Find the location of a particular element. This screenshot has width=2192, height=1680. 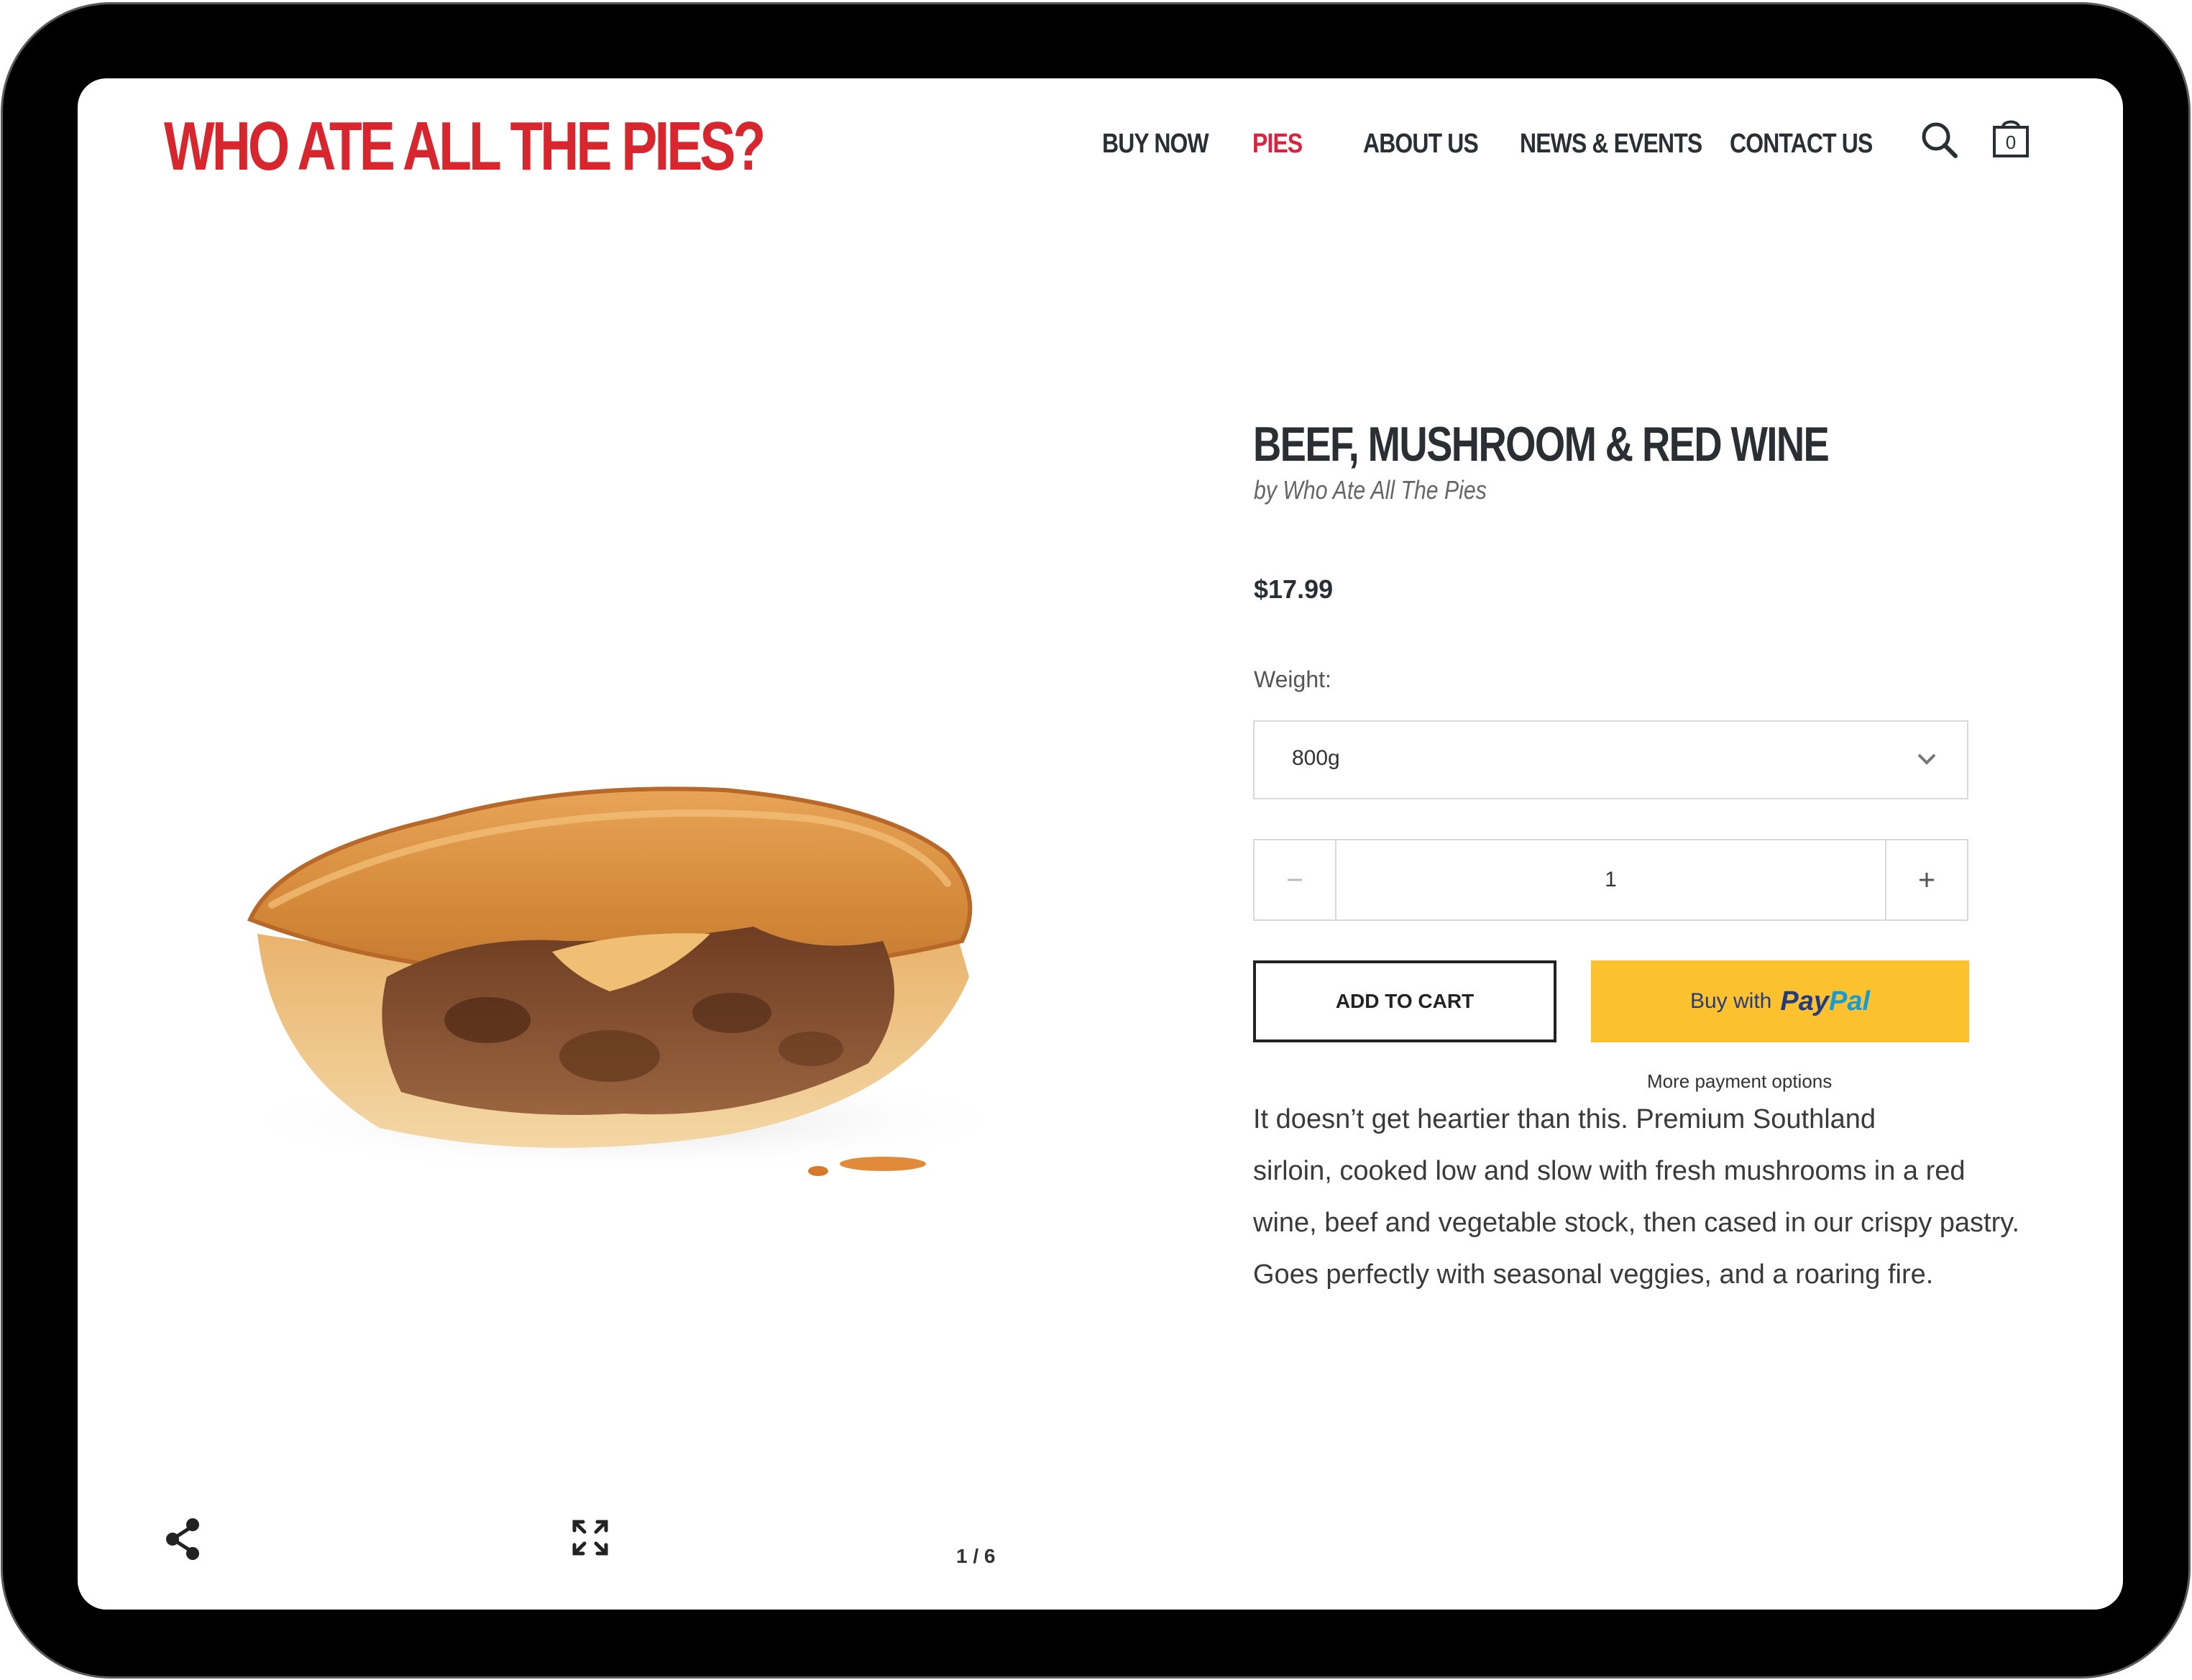

paypal-button: Buy with PayPal is located at coordinates (1780, 1001).